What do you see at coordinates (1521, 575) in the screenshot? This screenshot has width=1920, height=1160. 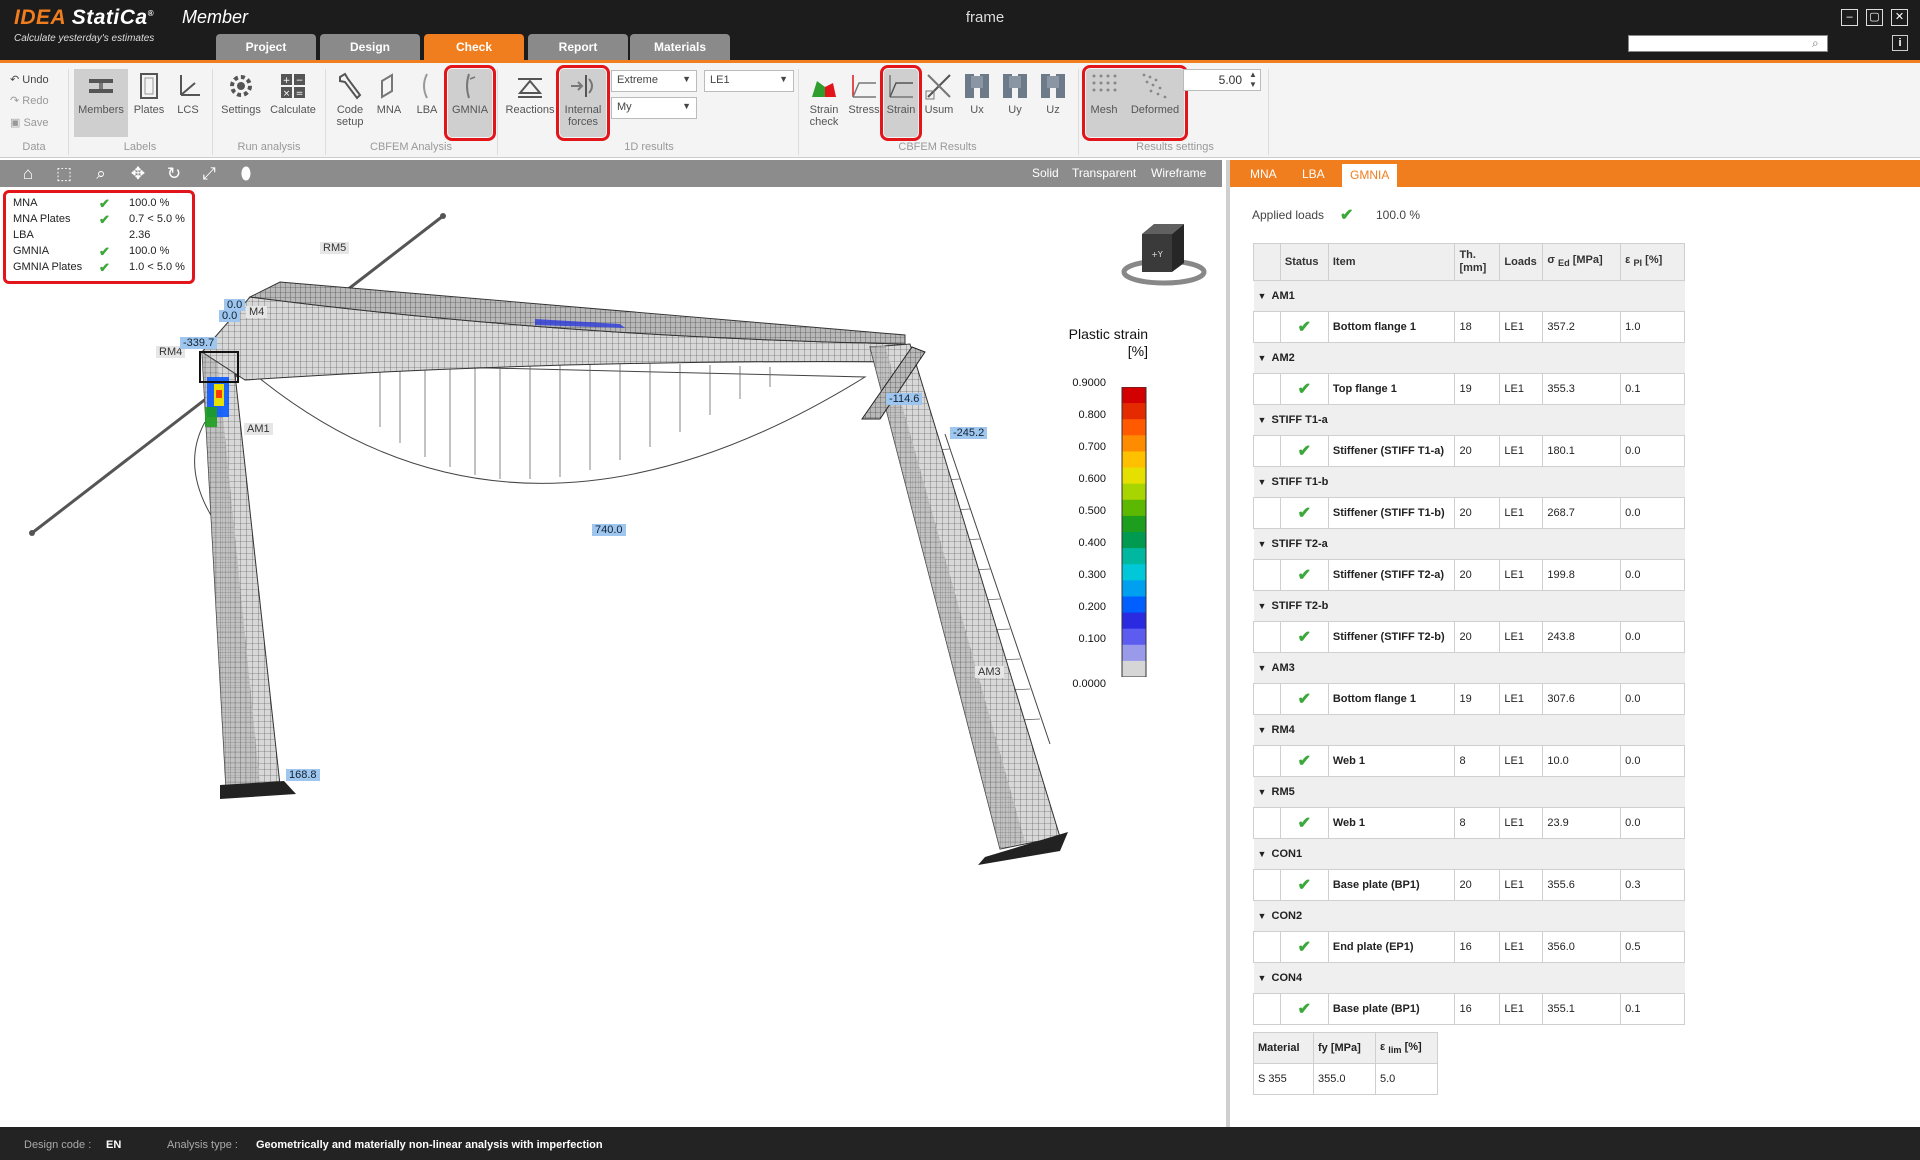 I see `loads-cell: LE1` at bounding box center [1521, 575].